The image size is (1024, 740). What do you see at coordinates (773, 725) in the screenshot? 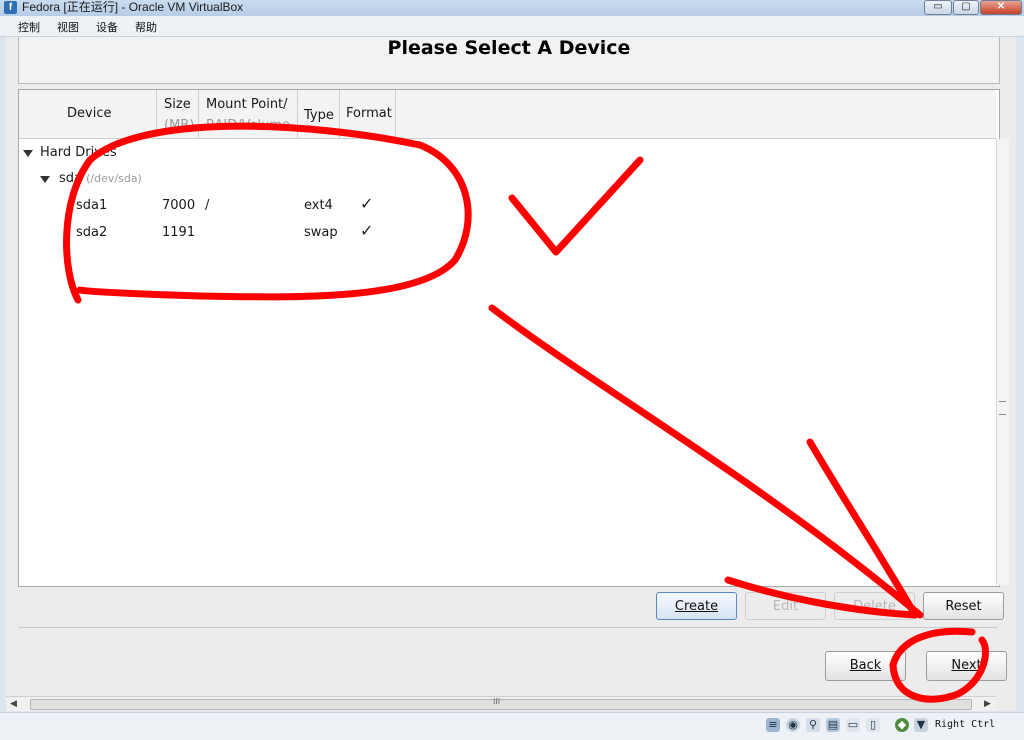
I see `hard-disk-icon: ≡` at bounding box center [773, 725].